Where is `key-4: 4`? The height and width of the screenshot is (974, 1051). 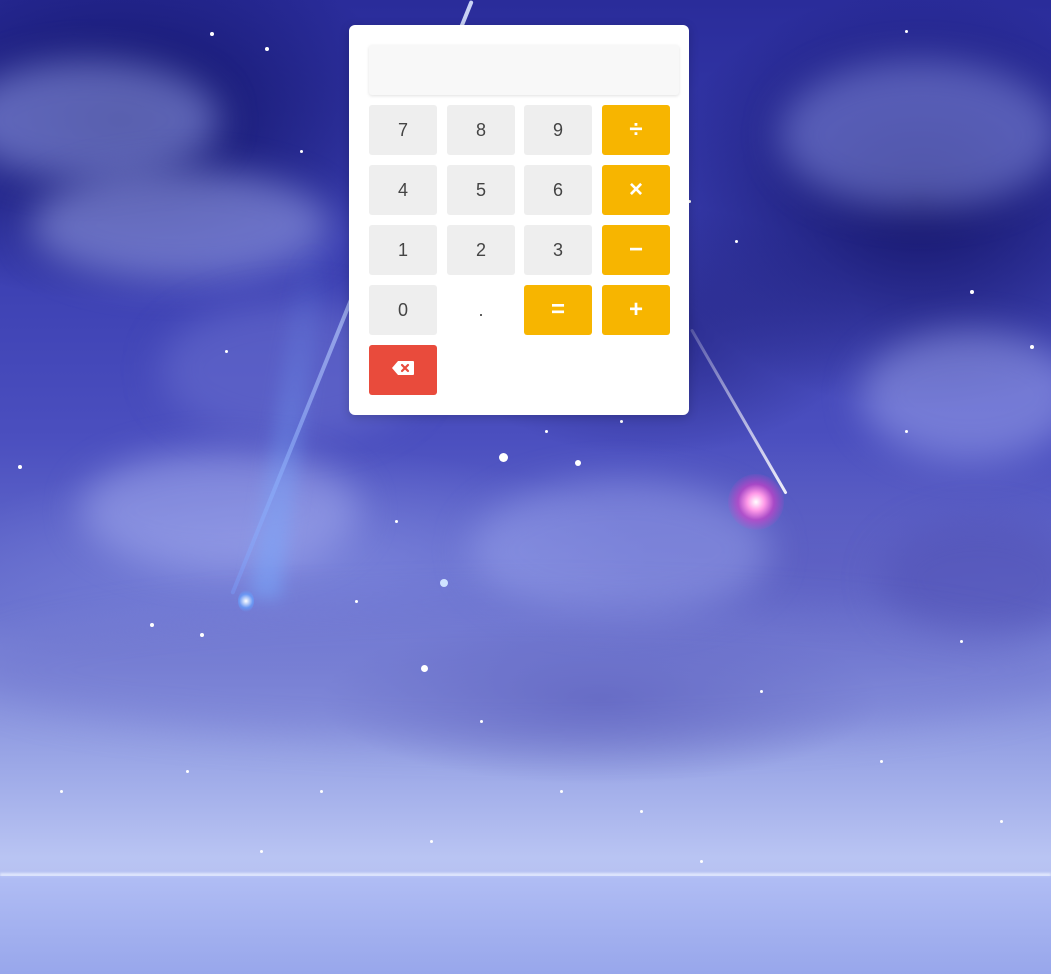
key-4: 4 is located at coordinates (403, 190).